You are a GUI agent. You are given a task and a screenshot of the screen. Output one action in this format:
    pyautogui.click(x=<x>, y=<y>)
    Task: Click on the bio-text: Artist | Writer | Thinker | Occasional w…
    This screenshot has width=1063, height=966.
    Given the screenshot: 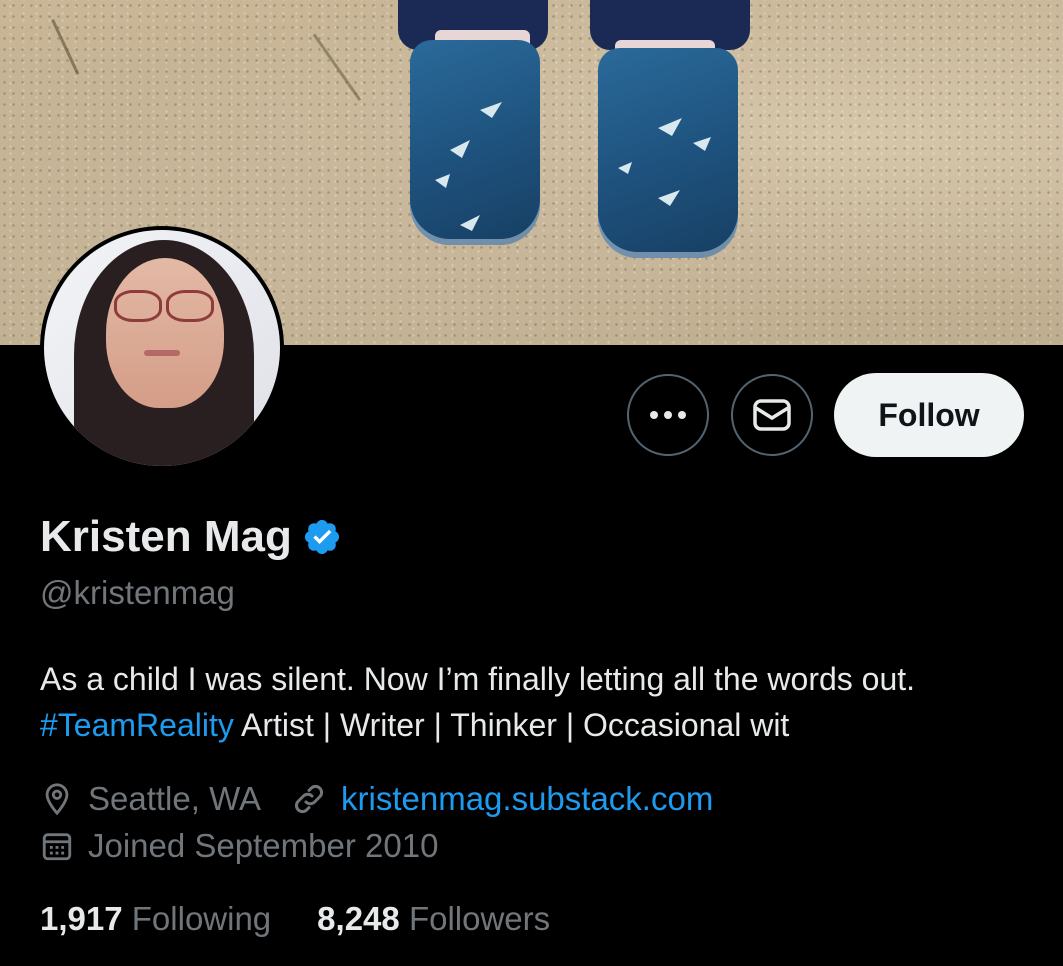 What is the action you would take?
    pyautogui.click(x=511, y=725)
    